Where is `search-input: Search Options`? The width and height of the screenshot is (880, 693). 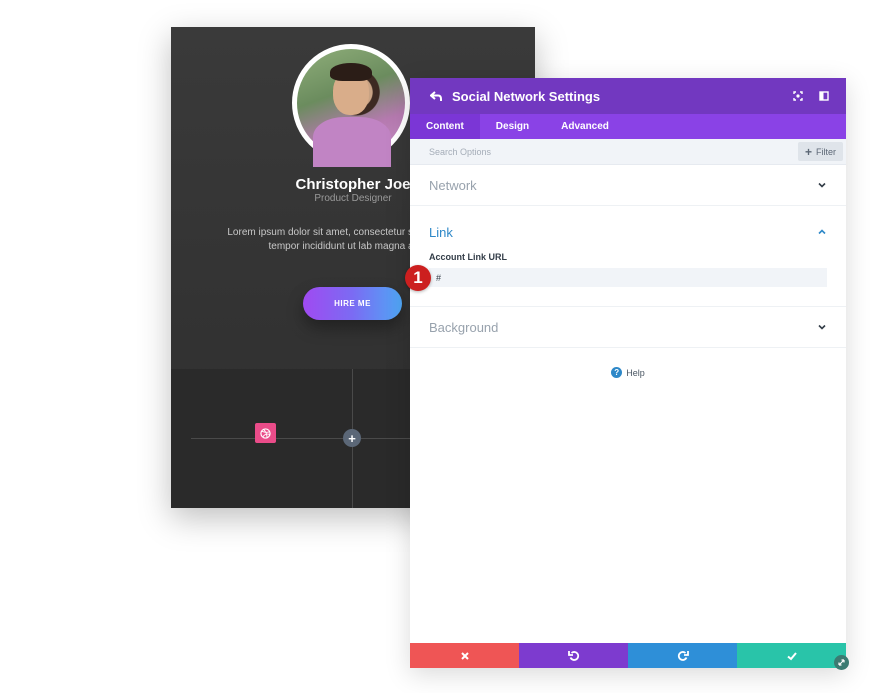 search-input: Search Options is located at coordinates (613, 152).